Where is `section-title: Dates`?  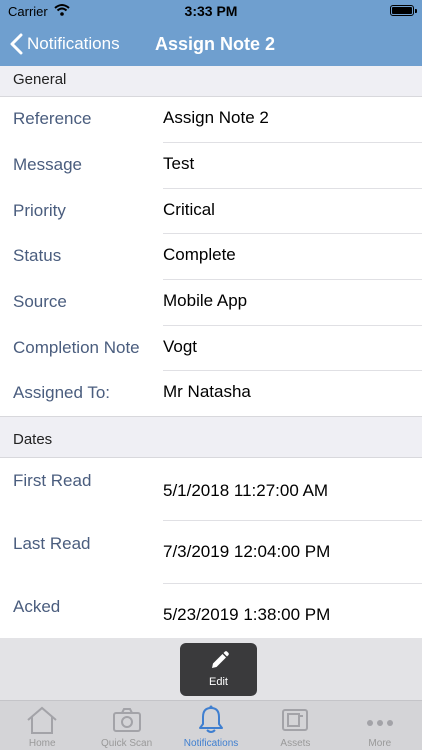
section-title: Dates is located at coordinates (33, 439).